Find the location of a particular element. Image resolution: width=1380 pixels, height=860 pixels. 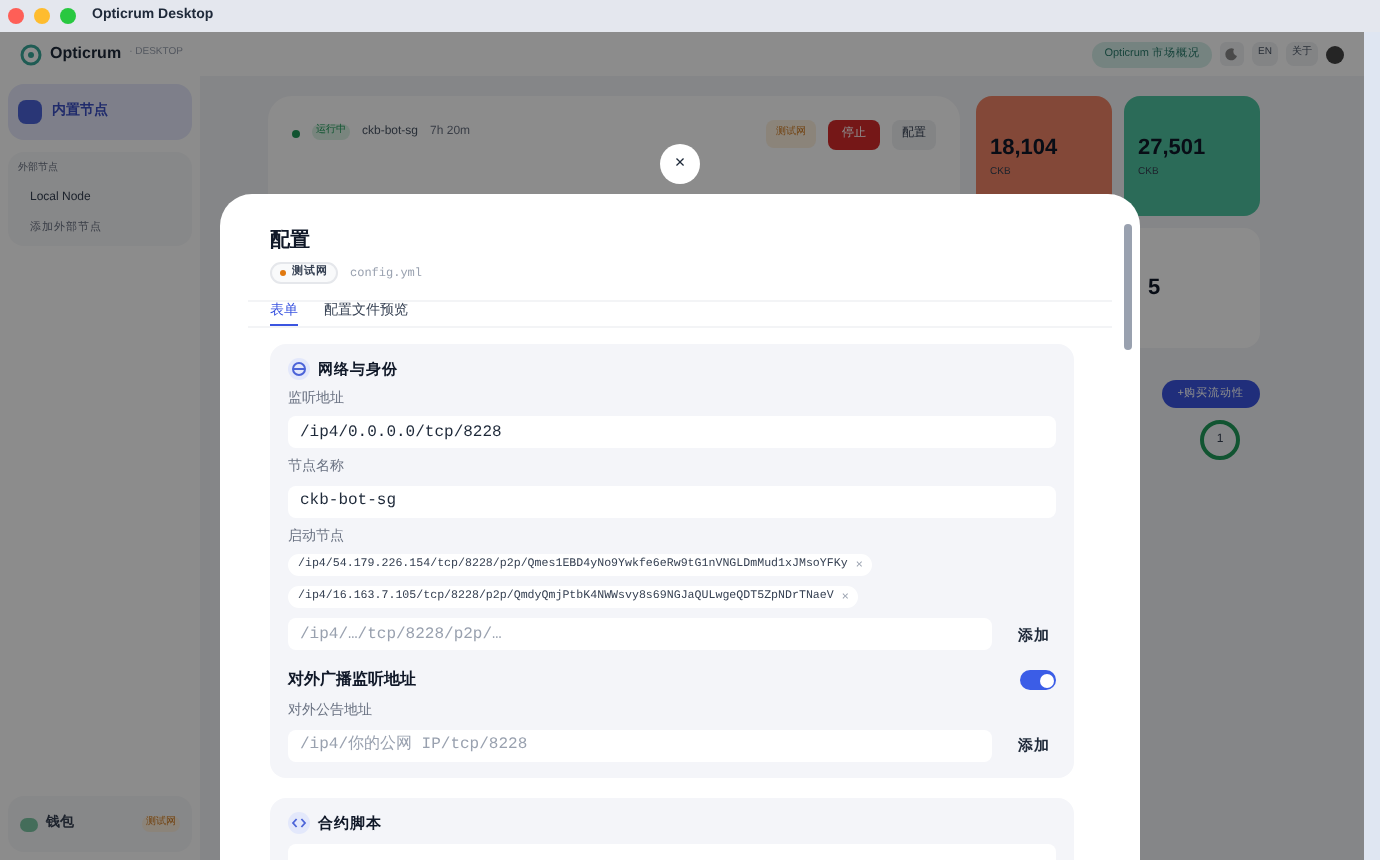

toggle-switch is located at coordinates (1038, 680).